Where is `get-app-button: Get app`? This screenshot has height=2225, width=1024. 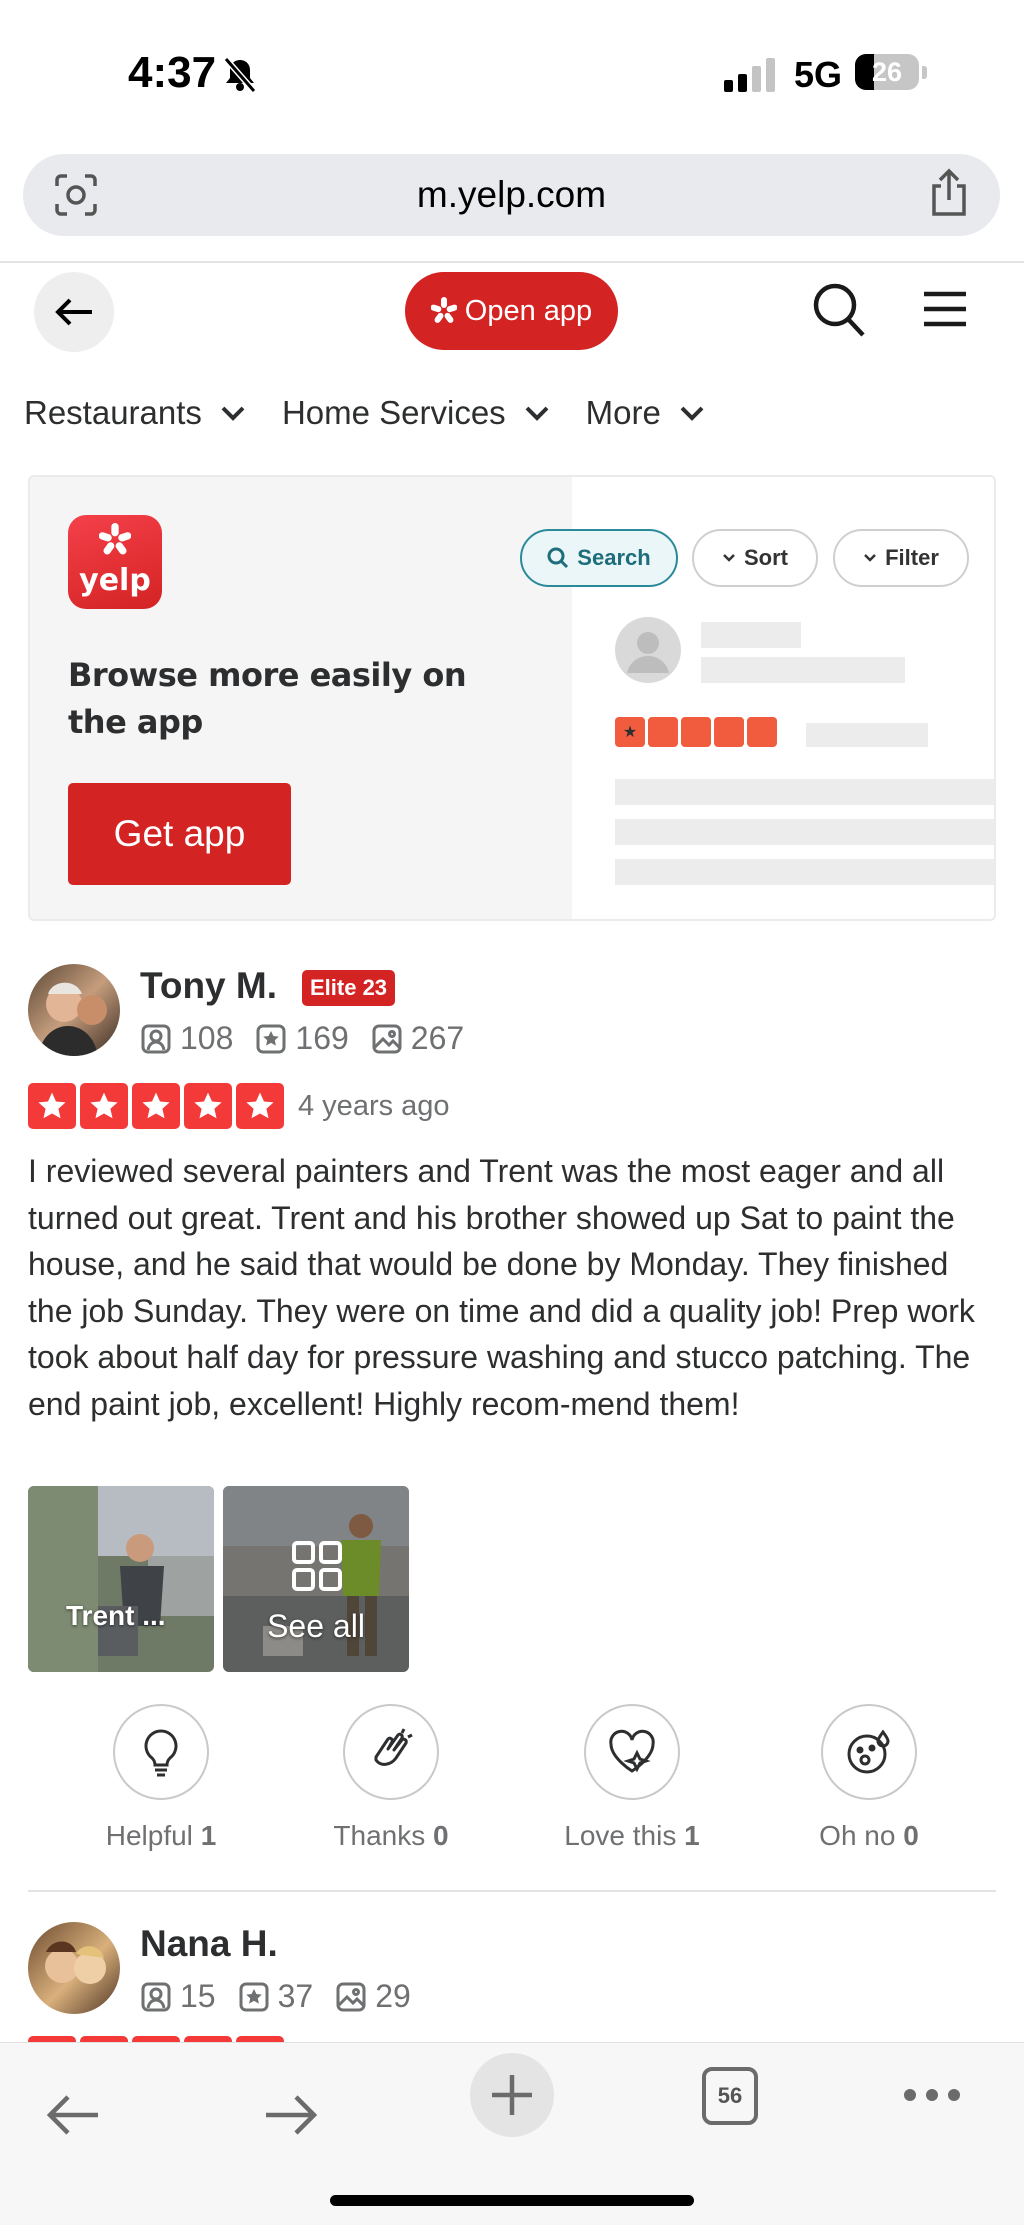
get-app-button: Get app is located at coordinates (179, 834).